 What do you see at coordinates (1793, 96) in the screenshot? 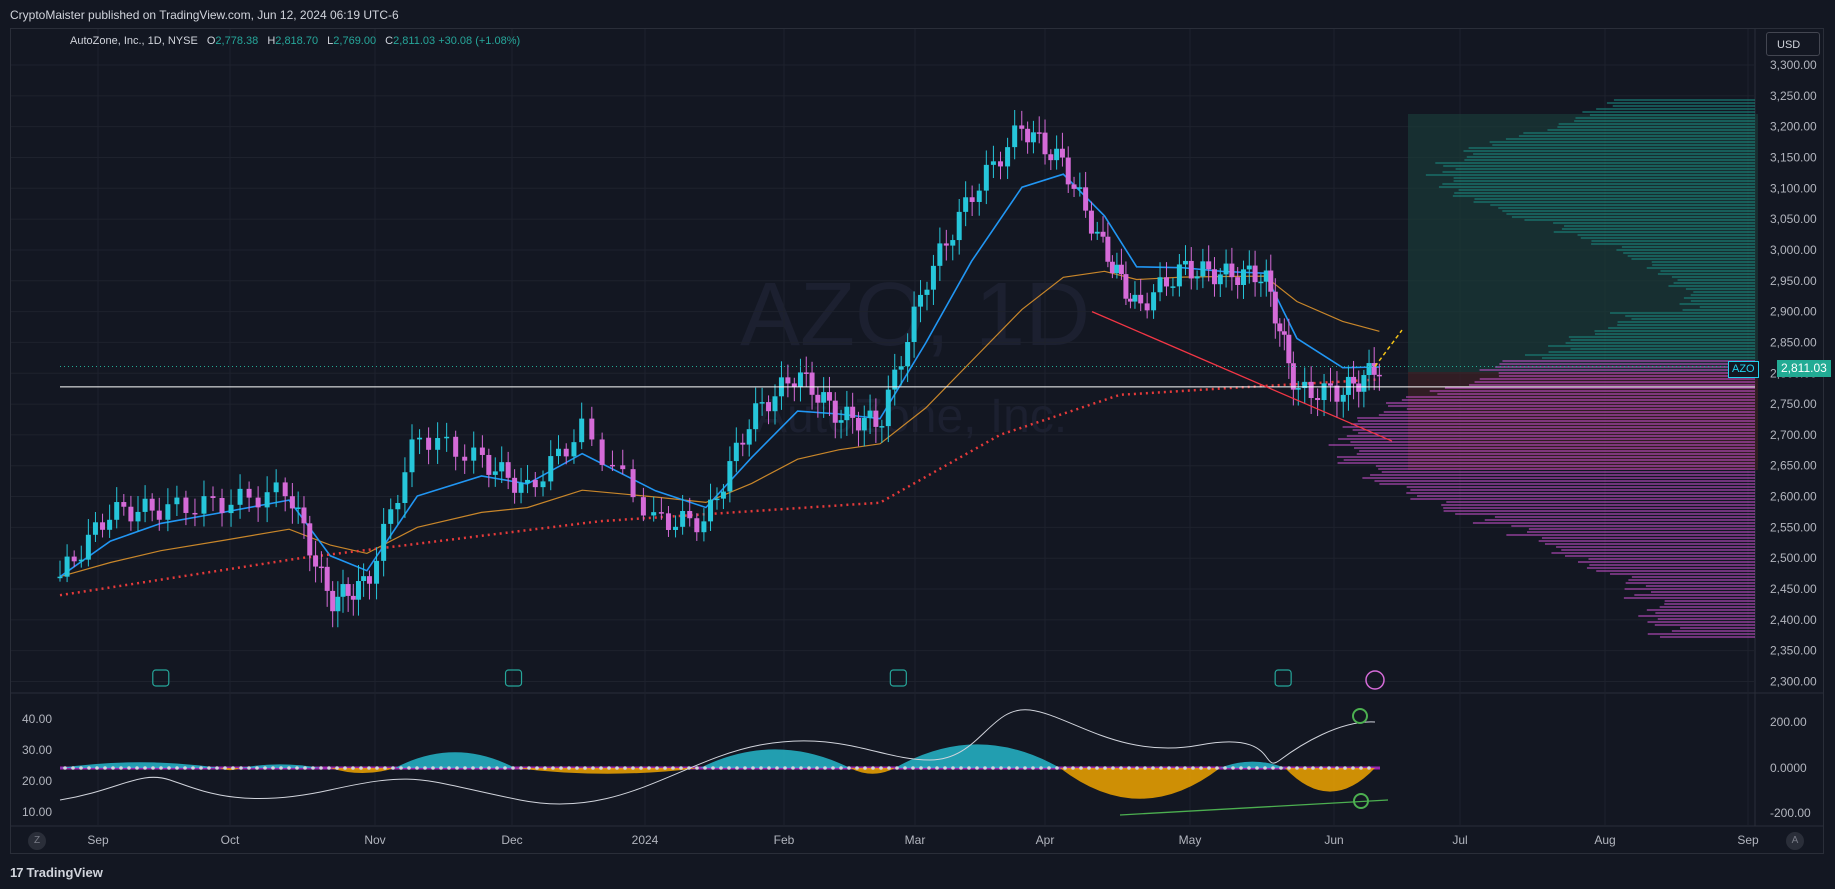
I see `price-tick-label: 3,250.00` at bounding box center [1793, 96].